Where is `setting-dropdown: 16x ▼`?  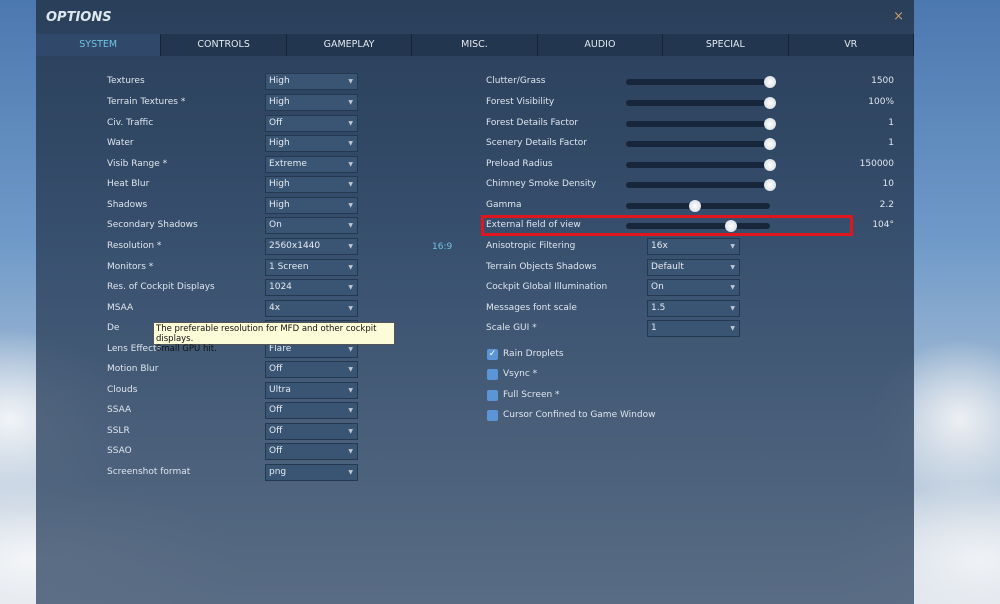
setting-dropdown: 16x ▼ is located at coordinates (693, 246).